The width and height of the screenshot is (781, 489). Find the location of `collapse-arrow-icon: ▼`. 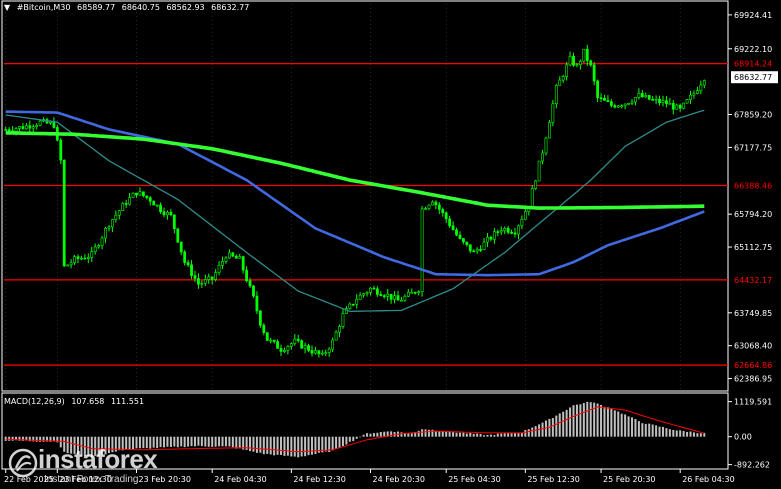

collapse-arrow-icon: ▼ is located at coordinates (7, 7).